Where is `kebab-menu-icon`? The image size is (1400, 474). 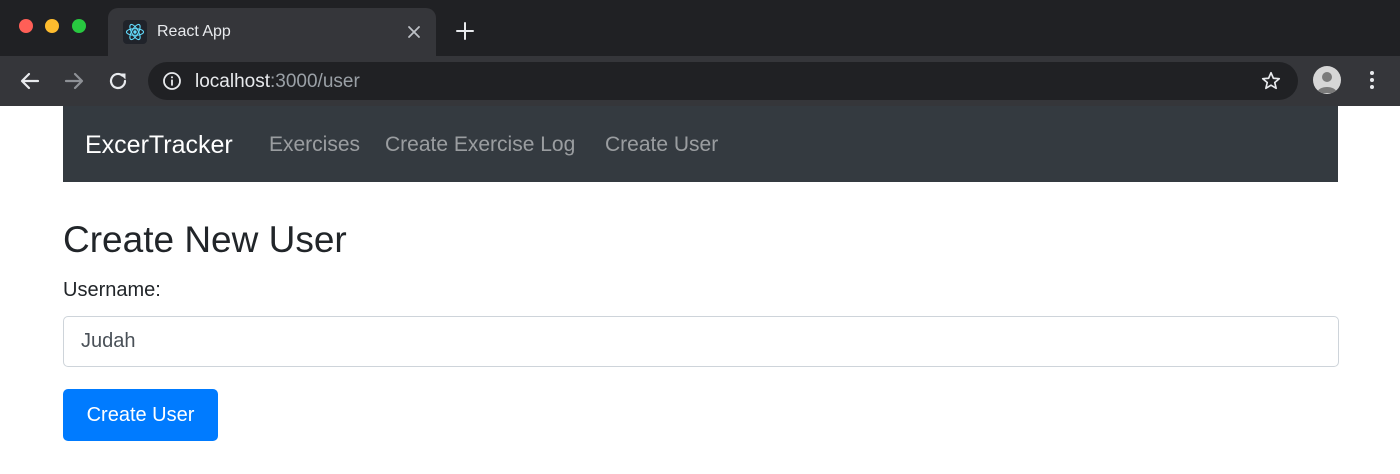
kebab-menu-icon is located at coordinates (1372, 80).